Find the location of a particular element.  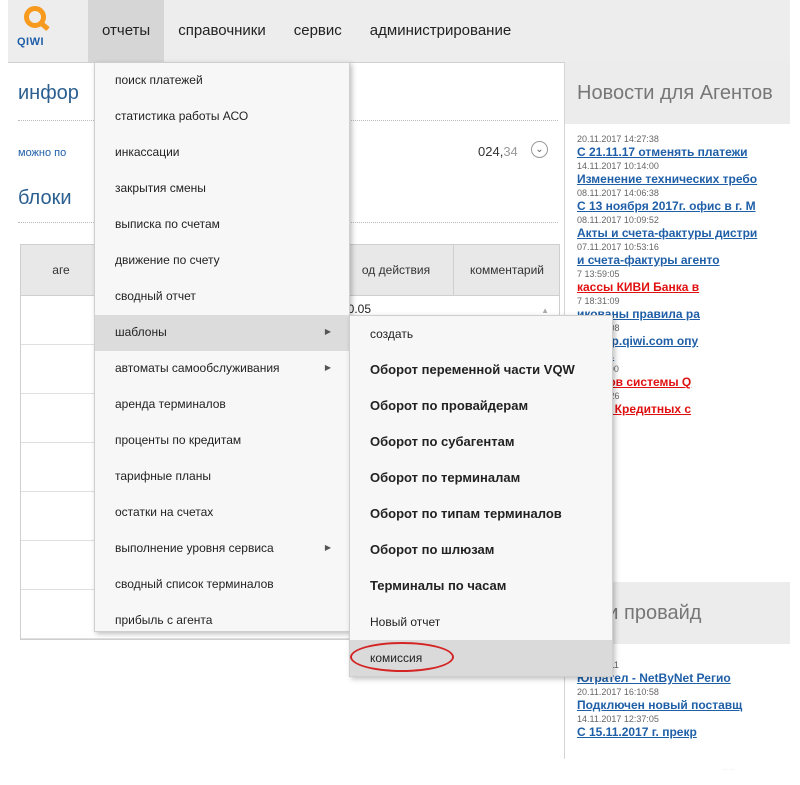

submenu-item-new-report: Новый отчет is located at coordinates (481, 622).